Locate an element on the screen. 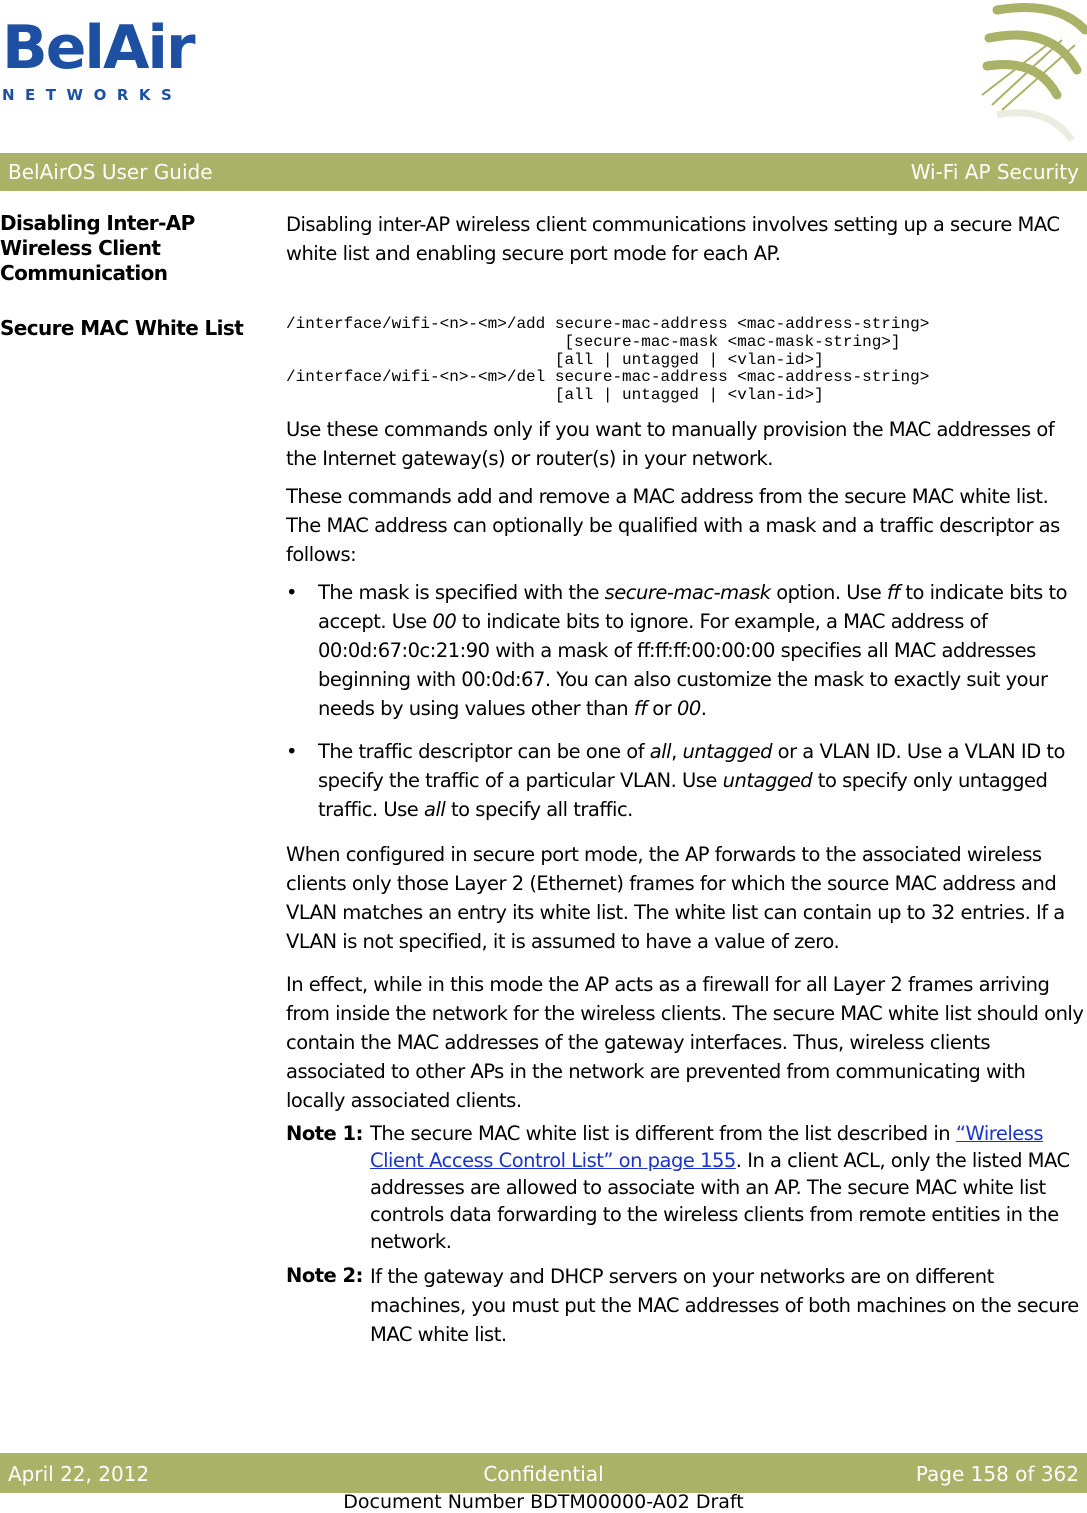 This screenshot has width=1087, height=1513. side-heading-secure-mac-white-list: Secure MAC White List is located at coordinates (122, 328).